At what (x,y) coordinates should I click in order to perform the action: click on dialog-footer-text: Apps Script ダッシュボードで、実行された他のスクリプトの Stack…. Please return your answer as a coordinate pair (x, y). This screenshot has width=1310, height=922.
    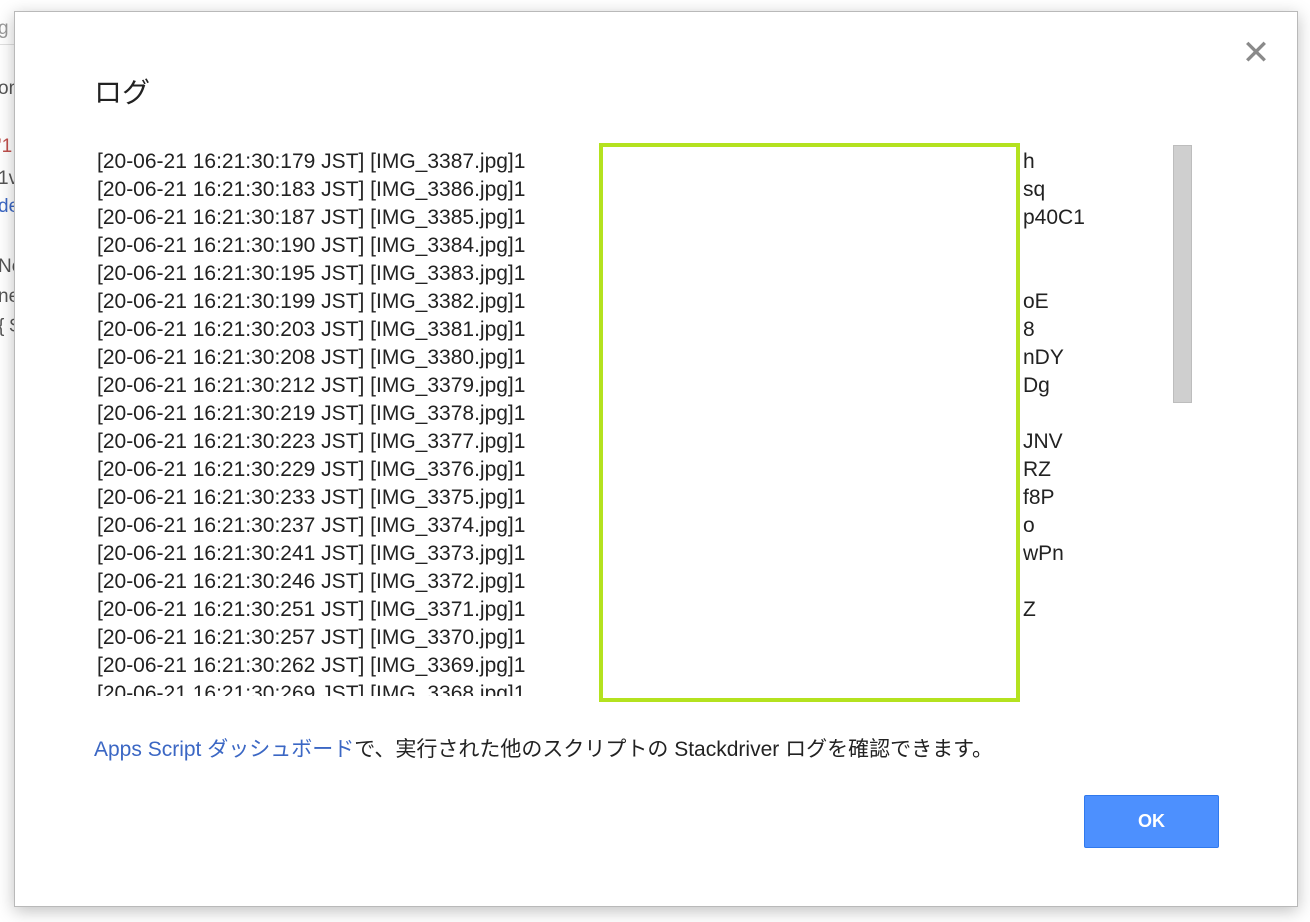
    Looking at the image, I should click on (543, 748).